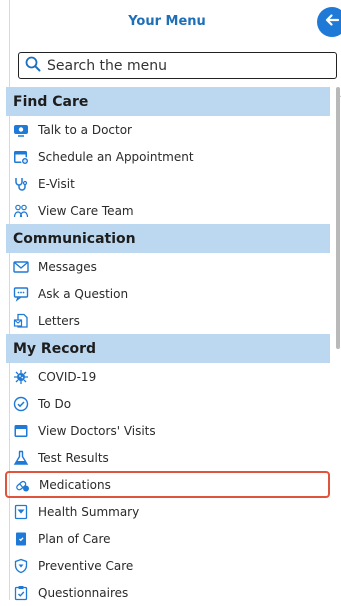  I want to click on calendar-add-icon, so click(21, 157).